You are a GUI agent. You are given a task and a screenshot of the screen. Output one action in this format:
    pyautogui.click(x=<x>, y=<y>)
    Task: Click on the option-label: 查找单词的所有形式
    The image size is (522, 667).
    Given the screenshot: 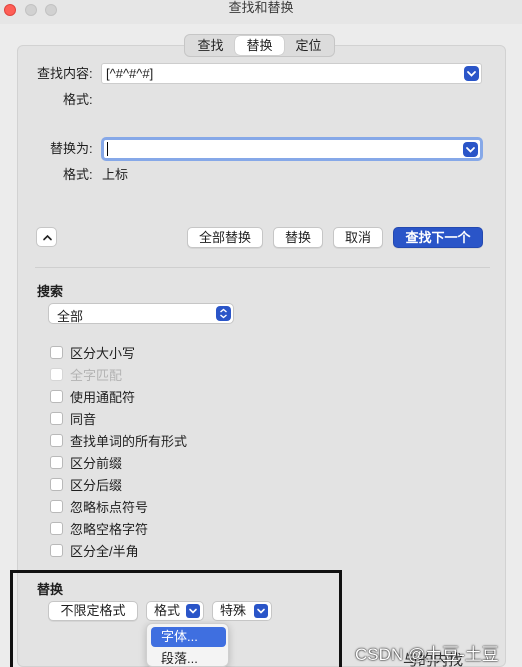 What is the action you would take?
    pyautogui.click(x=129, y=441)
    